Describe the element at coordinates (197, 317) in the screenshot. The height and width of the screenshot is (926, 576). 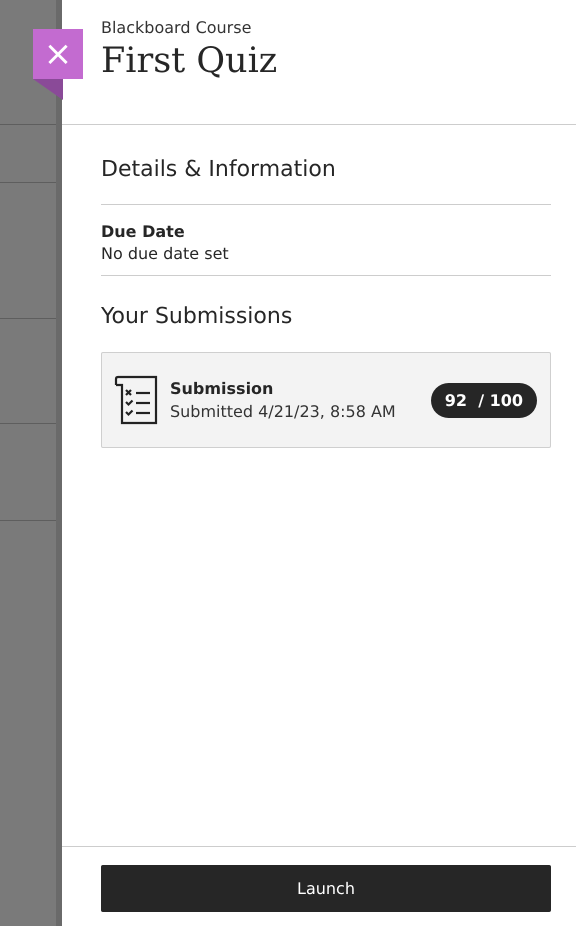
I see `section-heading: Your Submissions` at that location.